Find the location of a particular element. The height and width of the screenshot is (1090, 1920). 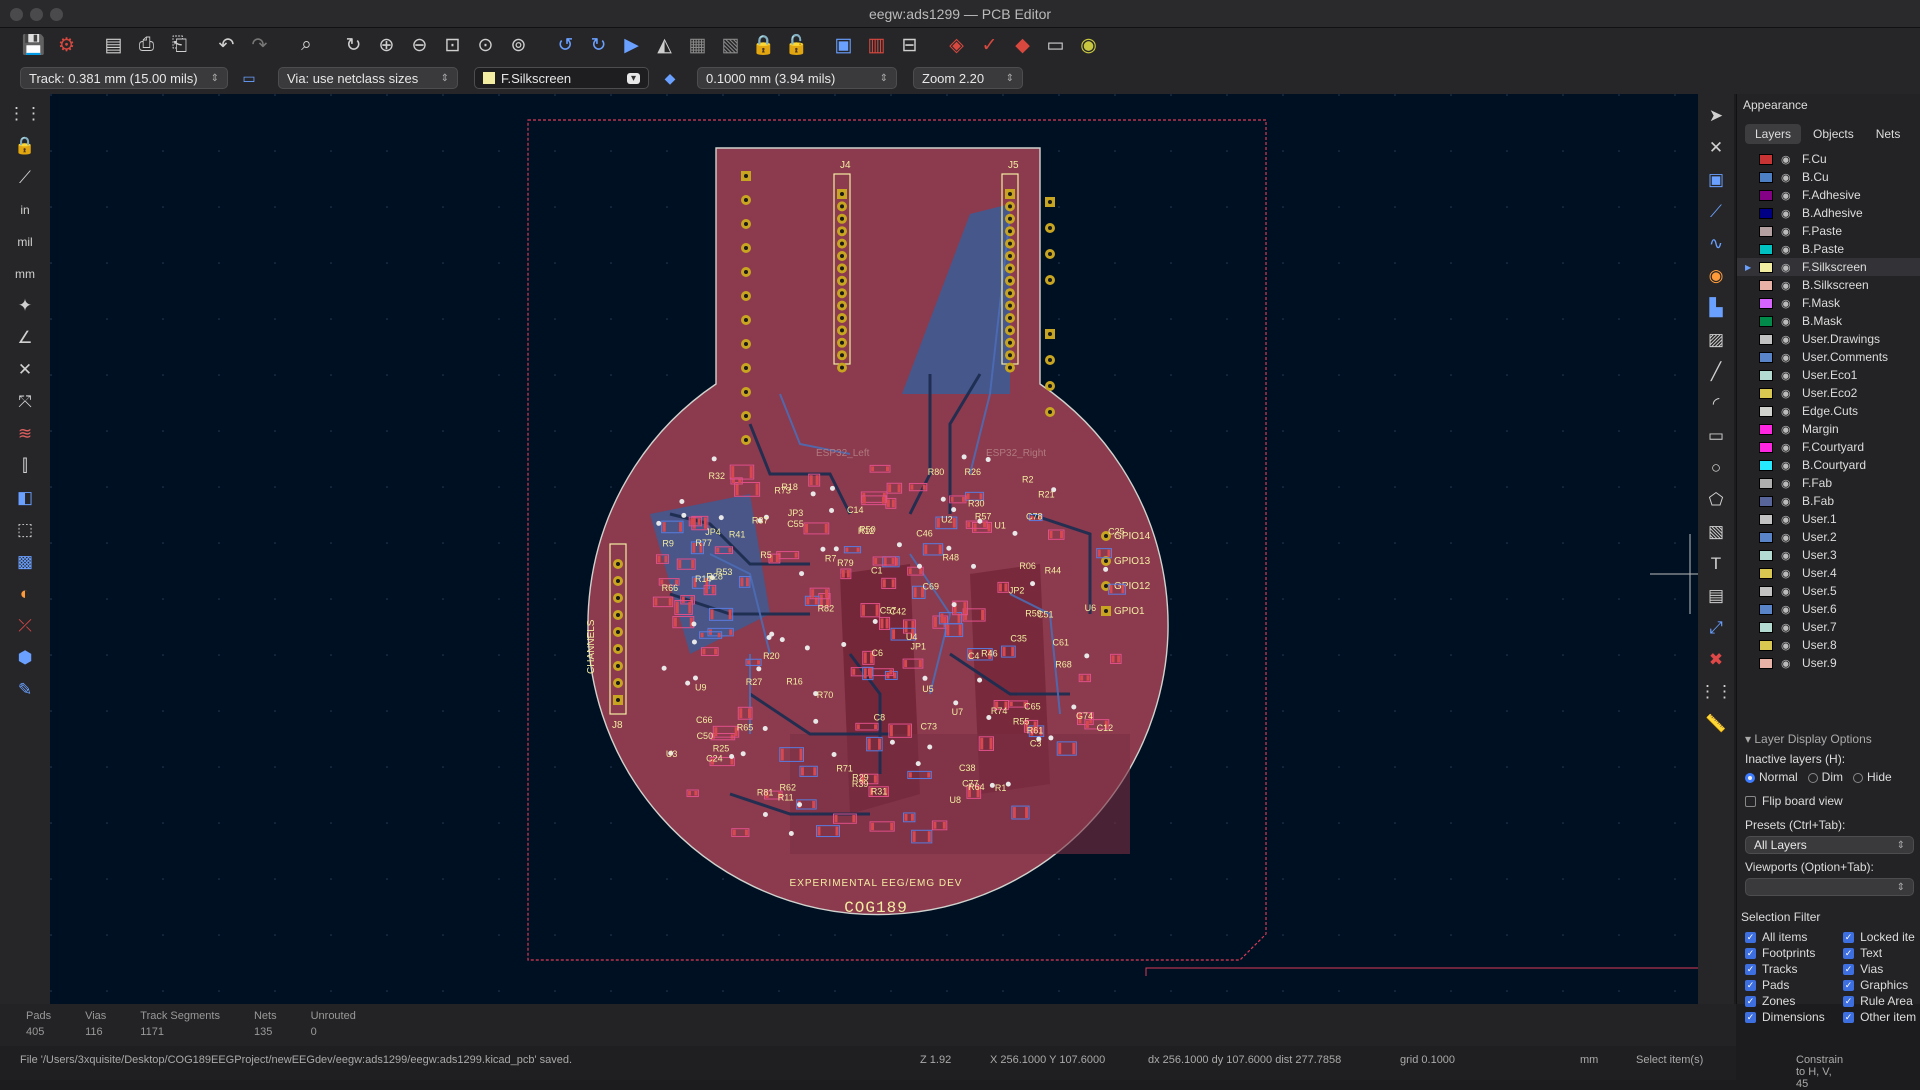

layer-row: ◉ User.6 is located at coordinates (1828, 609).